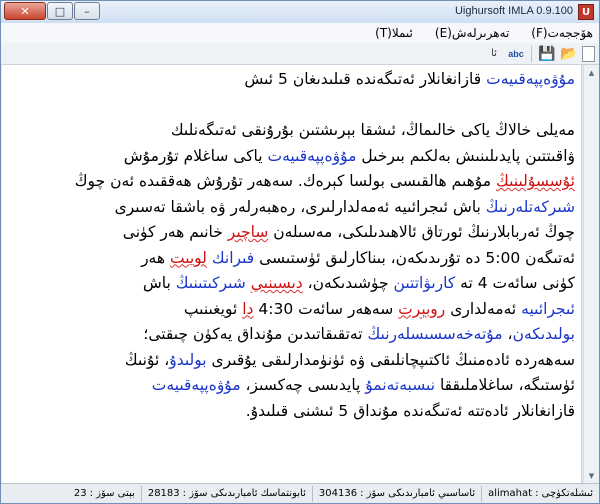  What do you see at coordinates (210, 283) in the screenshot?
I see `highlighted-word: شىركىتىنىڭ` at bounding box center [210, 283].